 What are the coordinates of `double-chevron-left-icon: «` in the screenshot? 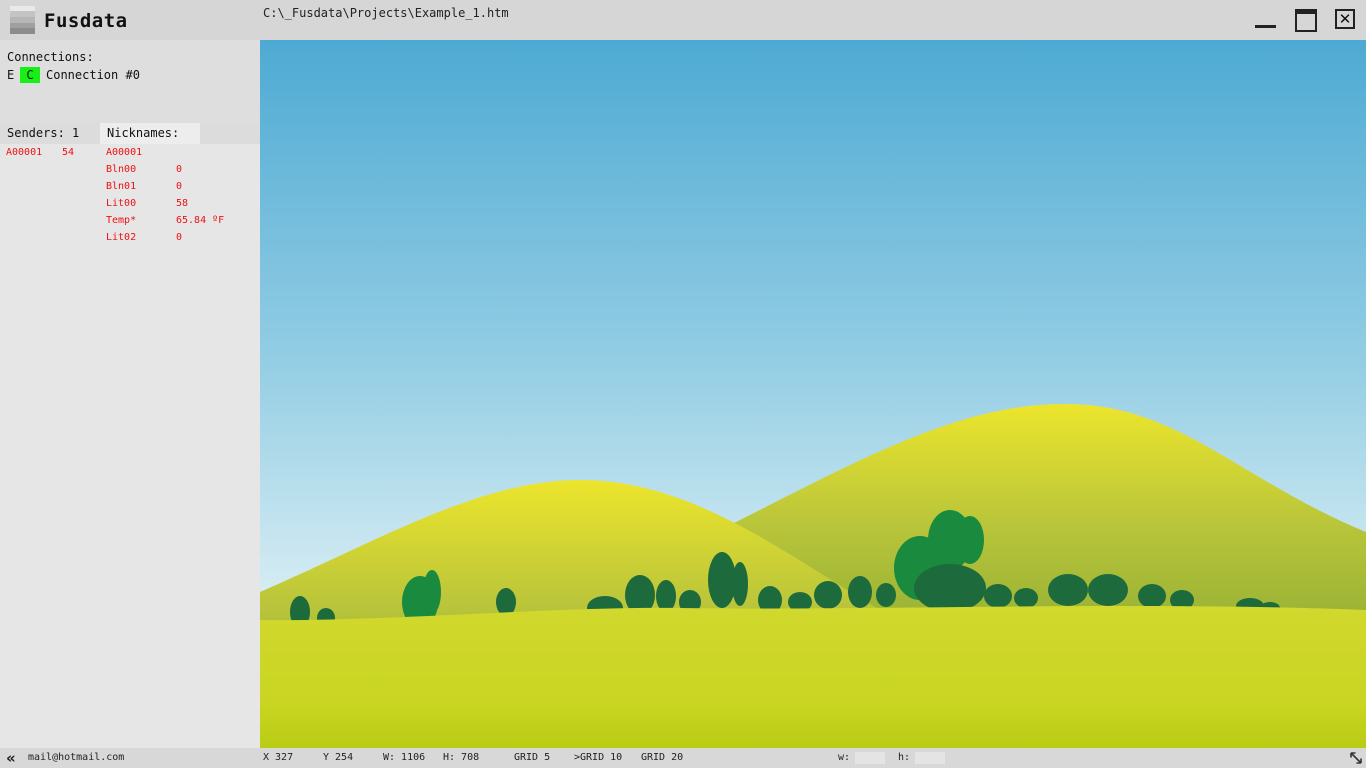 It's located at (11, 758).